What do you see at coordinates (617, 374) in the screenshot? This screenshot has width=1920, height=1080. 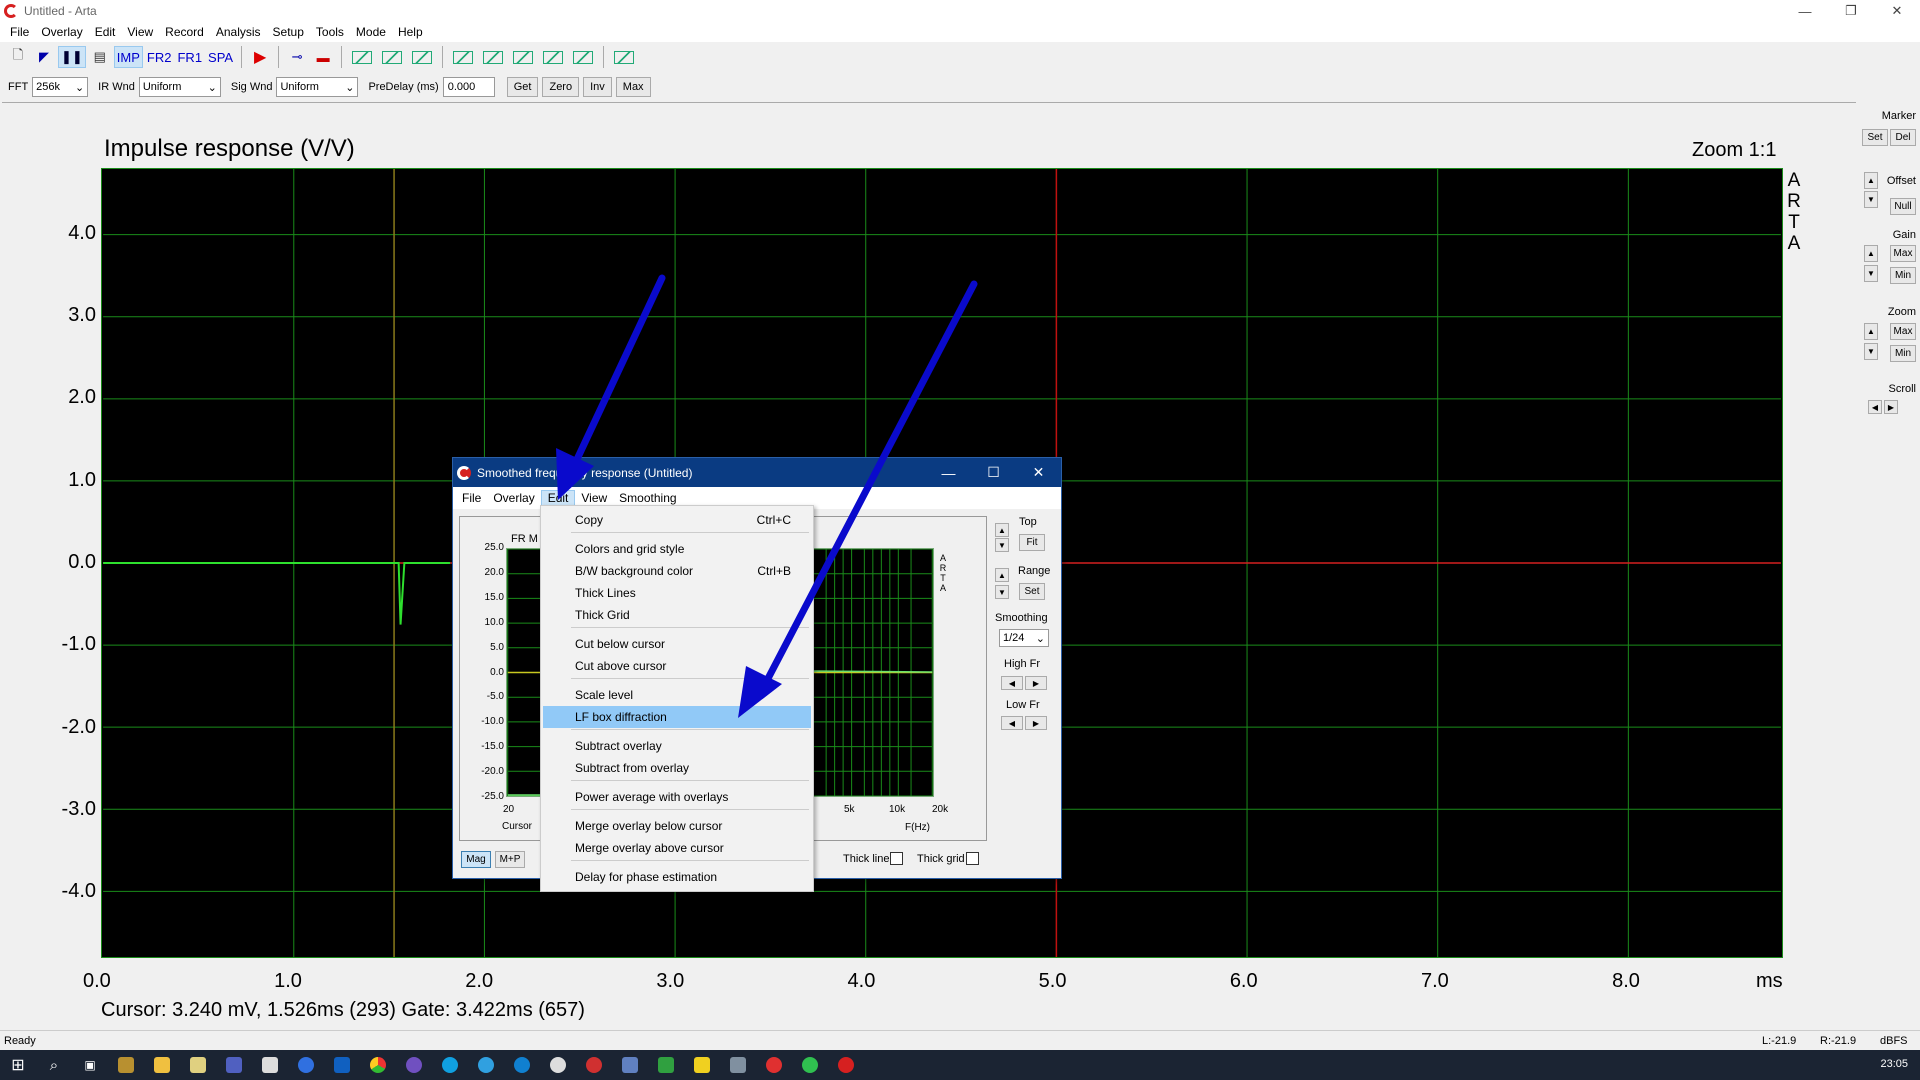 I see `annotation-arrow-to-edit` at bounding box center [617, 374].